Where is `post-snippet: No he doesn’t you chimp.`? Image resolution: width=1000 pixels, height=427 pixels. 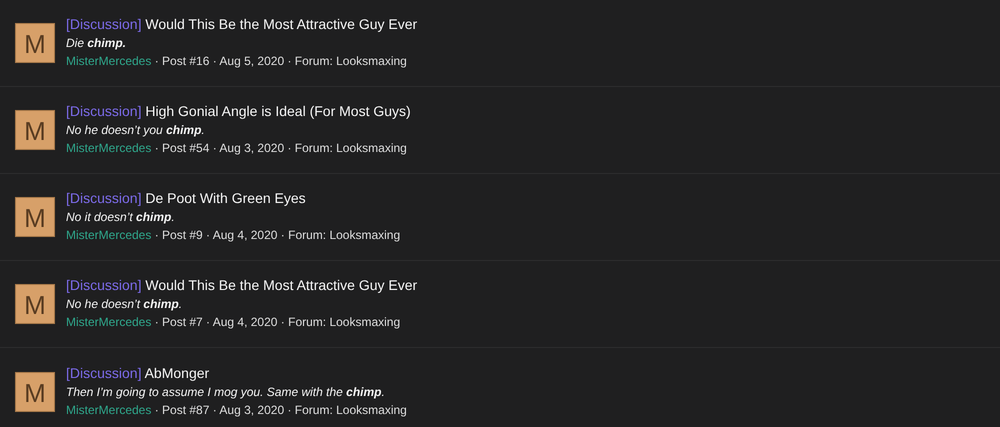
post-snippet: No he doesn’t you chimp. is located at coordinates (135, 130).